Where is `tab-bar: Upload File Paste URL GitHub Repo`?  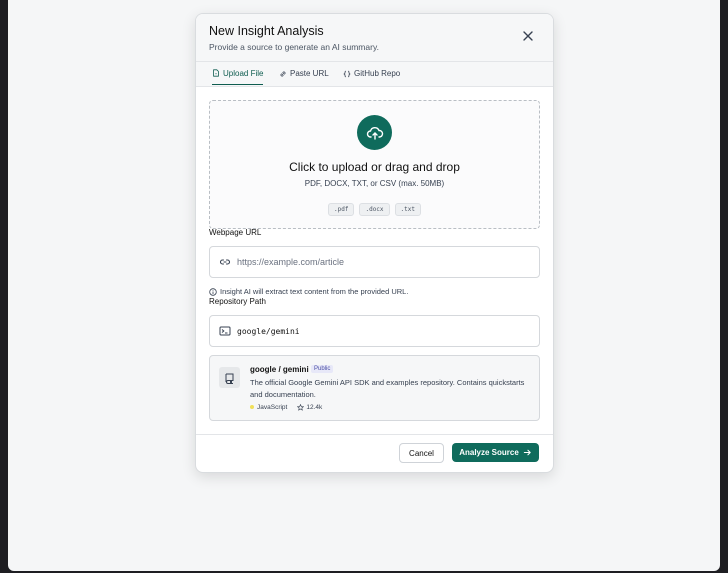 tab-bar: Upload File Paste URL GitHub Repo is located at coordinates (374, 74).